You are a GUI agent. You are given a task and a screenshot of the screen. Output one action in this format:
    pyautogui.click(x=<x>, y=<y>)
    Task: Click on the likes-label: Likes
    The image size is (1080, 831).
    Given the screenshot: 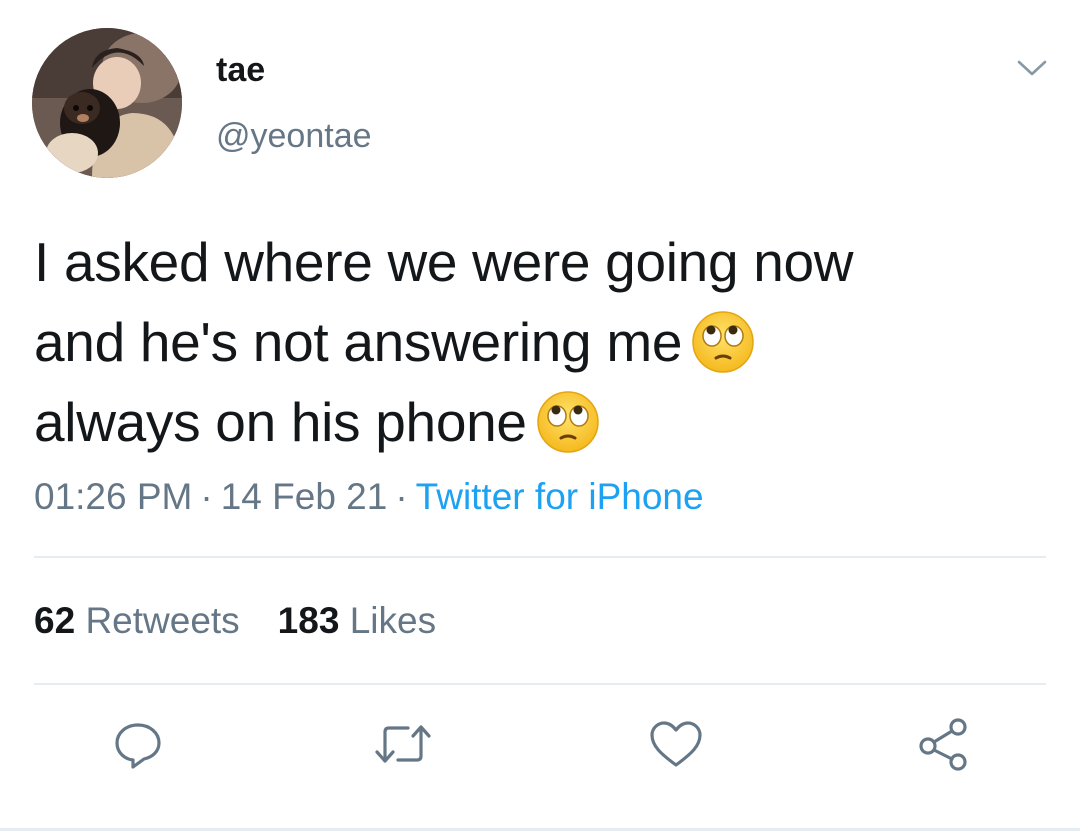 What is the action you would take?
    pyautogui.click(x=393, y=620)
    